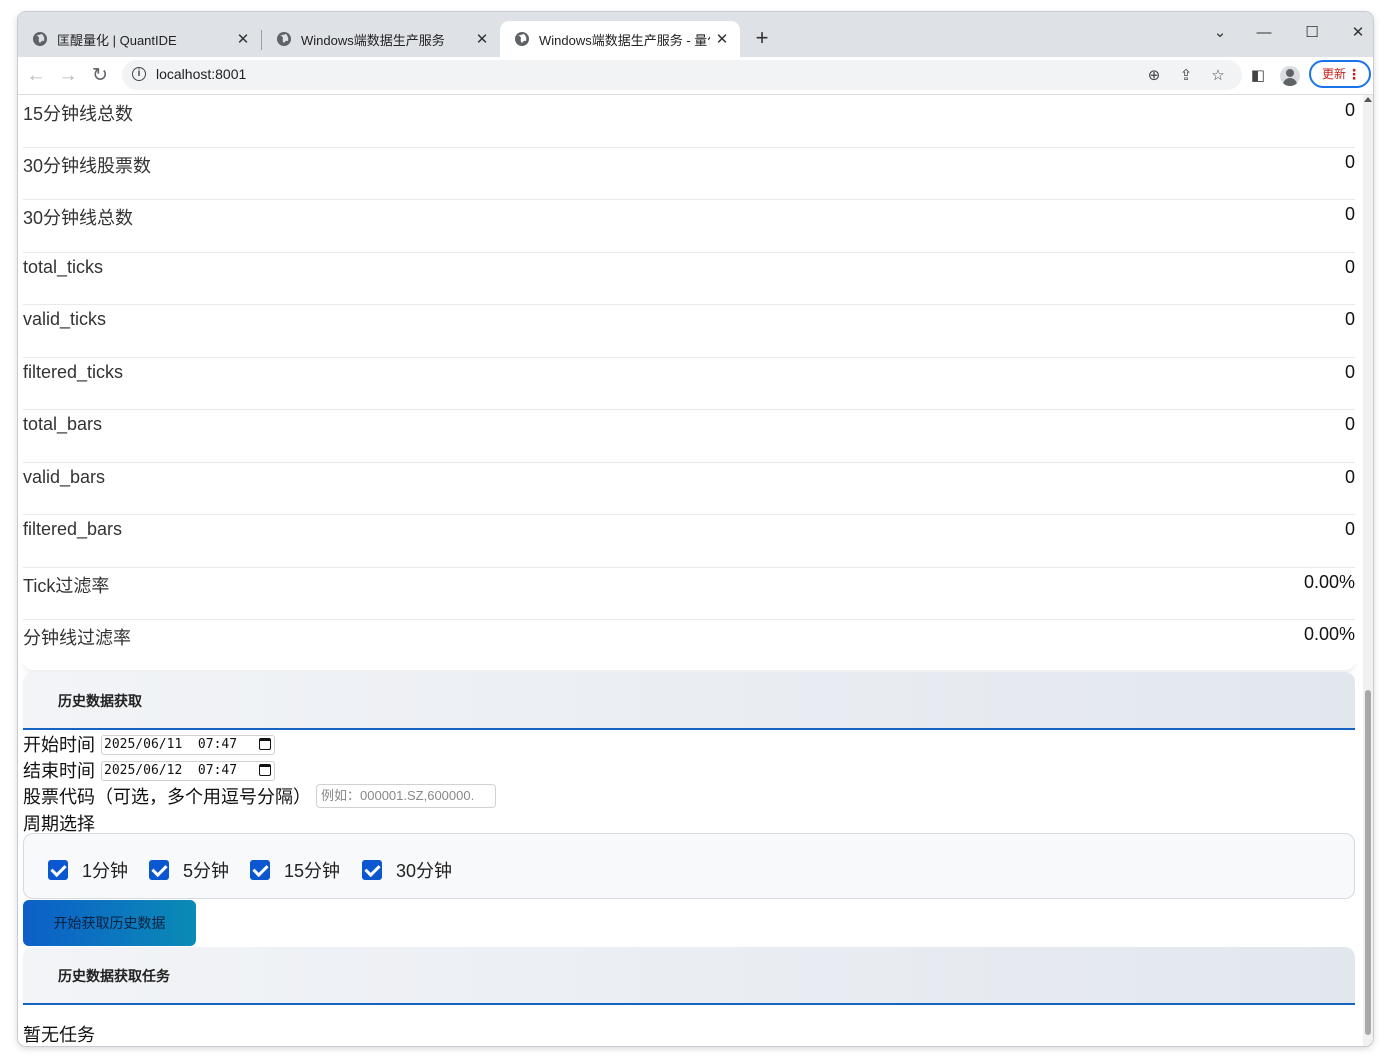 The height and width of the screenshot is (1064, 1391). Describe the element at coordinates (167, 797) in the screenshot. I see `stock-codes-label: 股票代码（可选，多个用逗号分隔）` at that location.